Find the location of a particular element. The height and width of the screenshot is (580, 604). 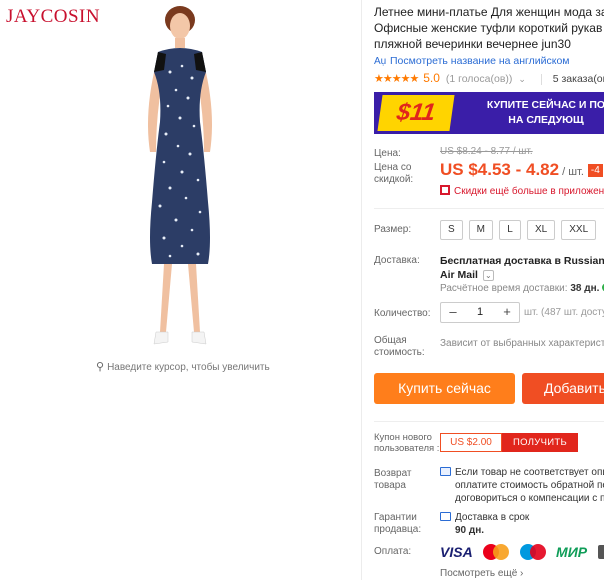

total-label: Общая стоимость: is located at coordinates (399, 346).